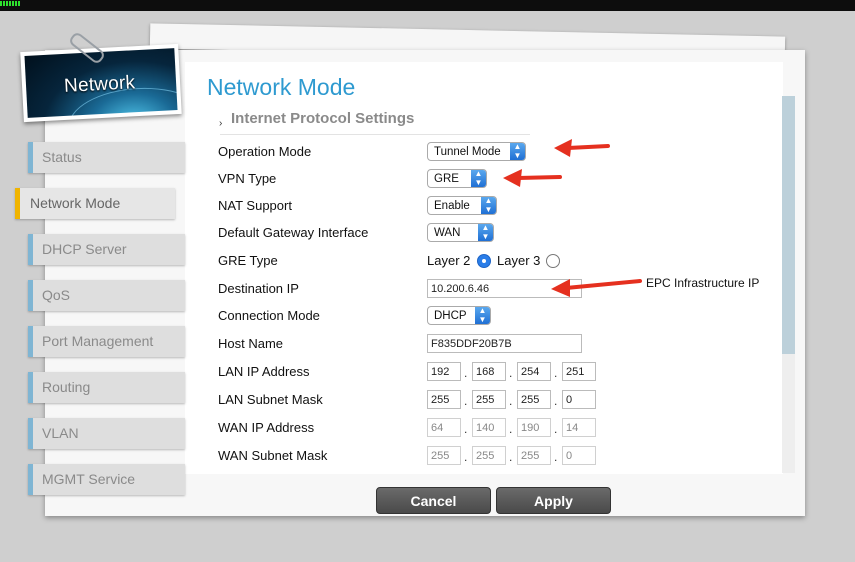 This screenshot has width=855, height=562. Describe the element at coordinates (534, 455) in the screenshot. I see `wan-mask-octet-3: 255` at that location.